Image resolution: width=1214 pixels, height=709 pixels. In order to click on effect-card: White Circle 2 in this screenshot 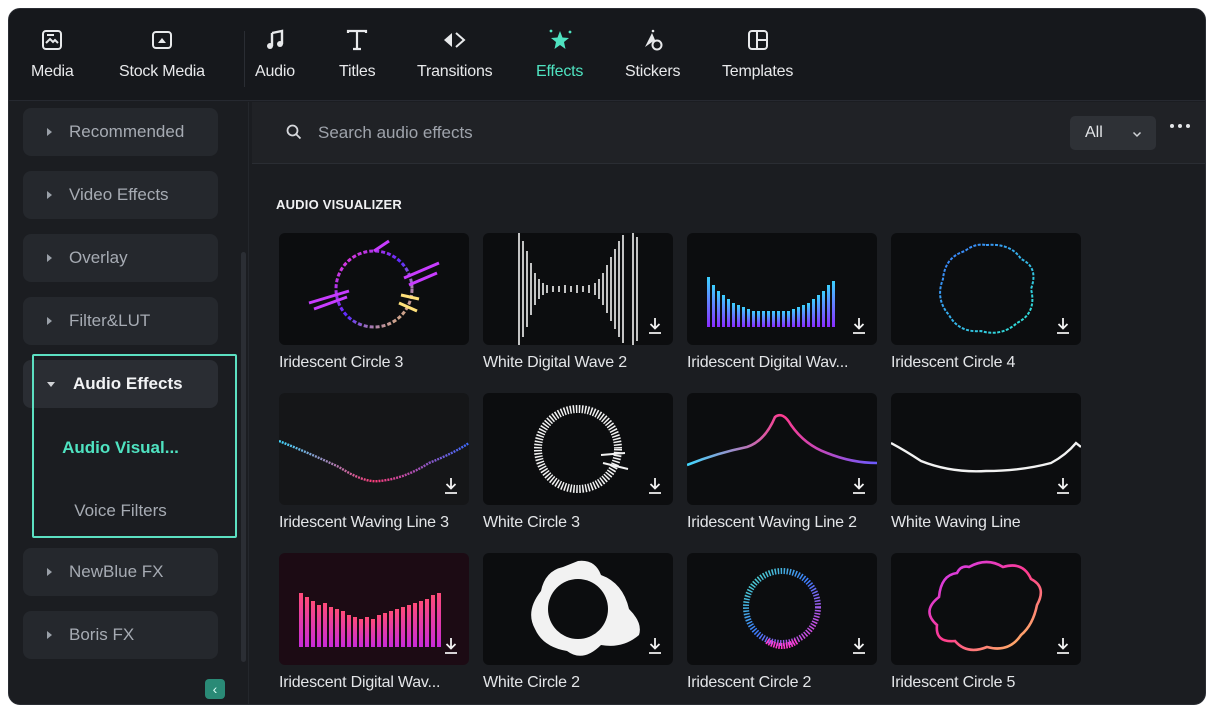, I will do `click(578, 622)`.